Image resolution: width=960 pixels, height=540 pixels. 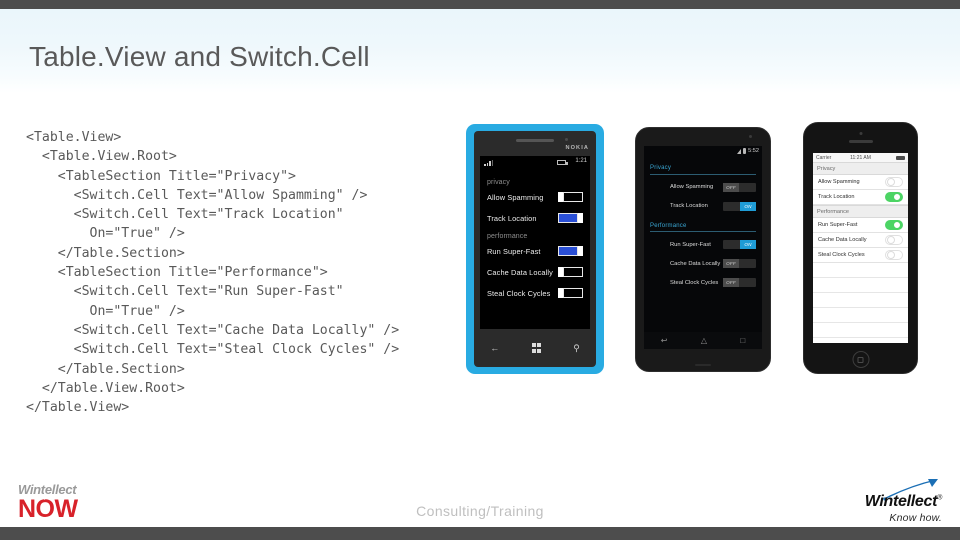 What do you see at coordinates (703, 365) in the screenshot?
I see `chin-accent` at bounding box center [703, 365].